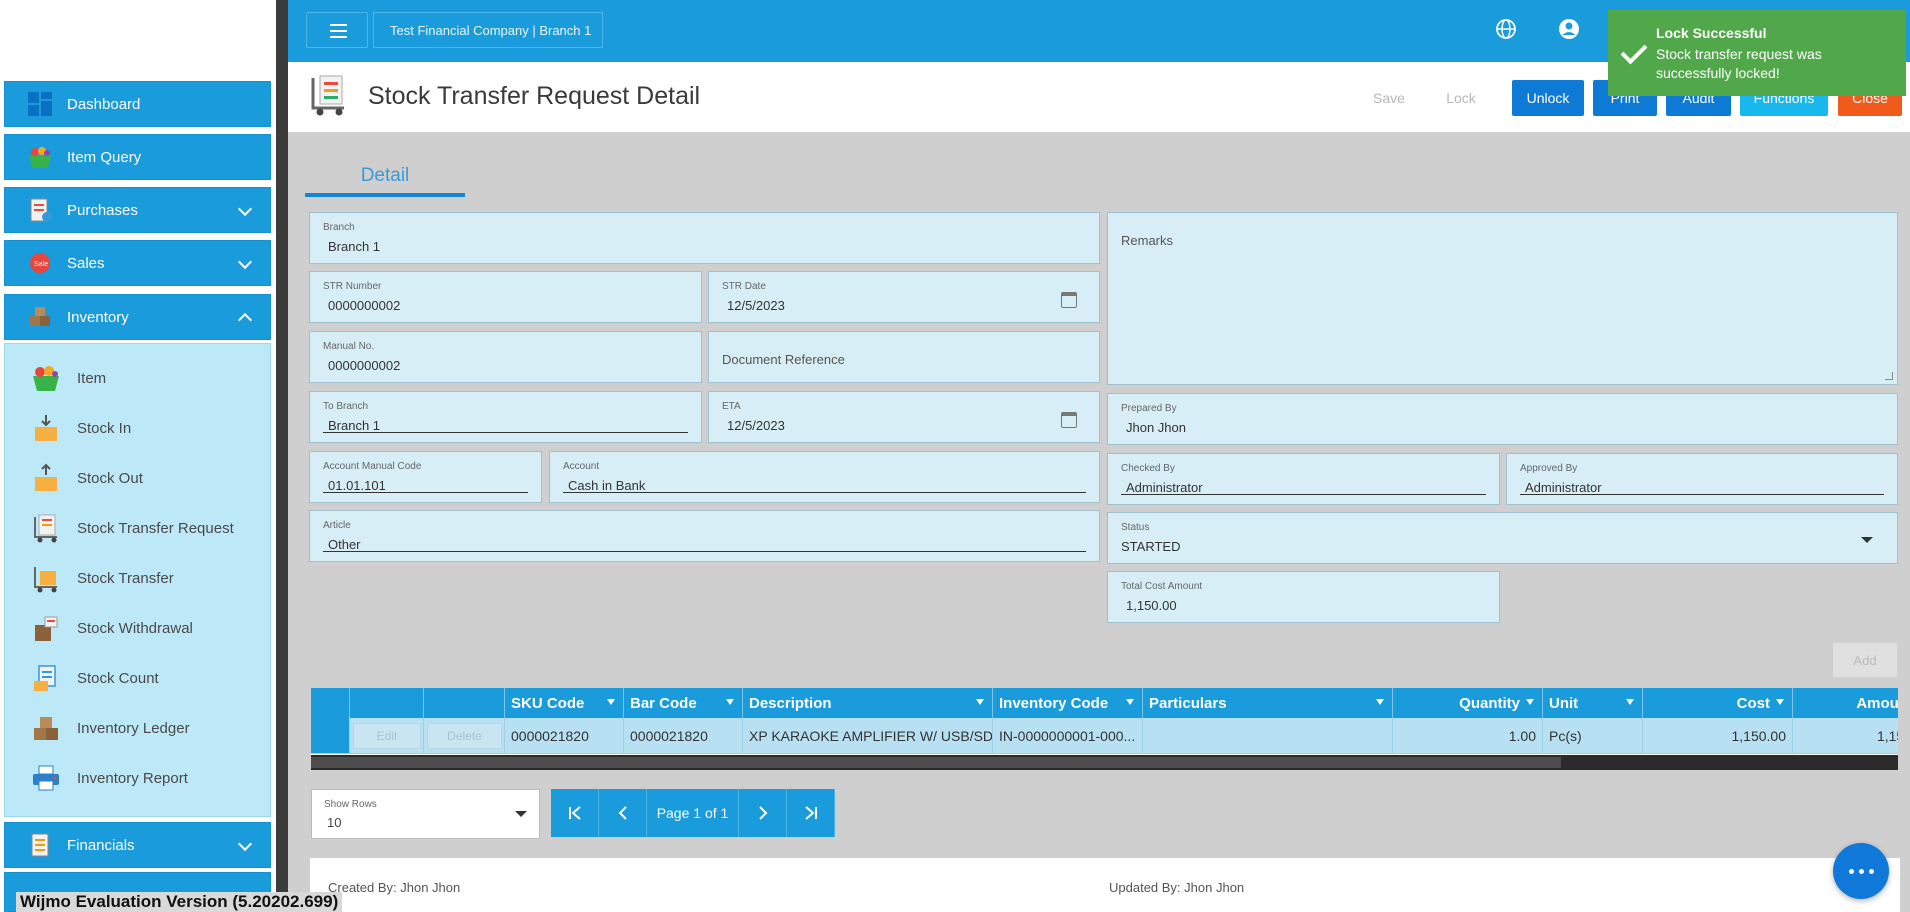 The image size is (1910, 912). What do you see at coordinates (104, 104) in the screenshot?
I see `sidebar-item-label: Dashboard` at bounding box center [104, 104].